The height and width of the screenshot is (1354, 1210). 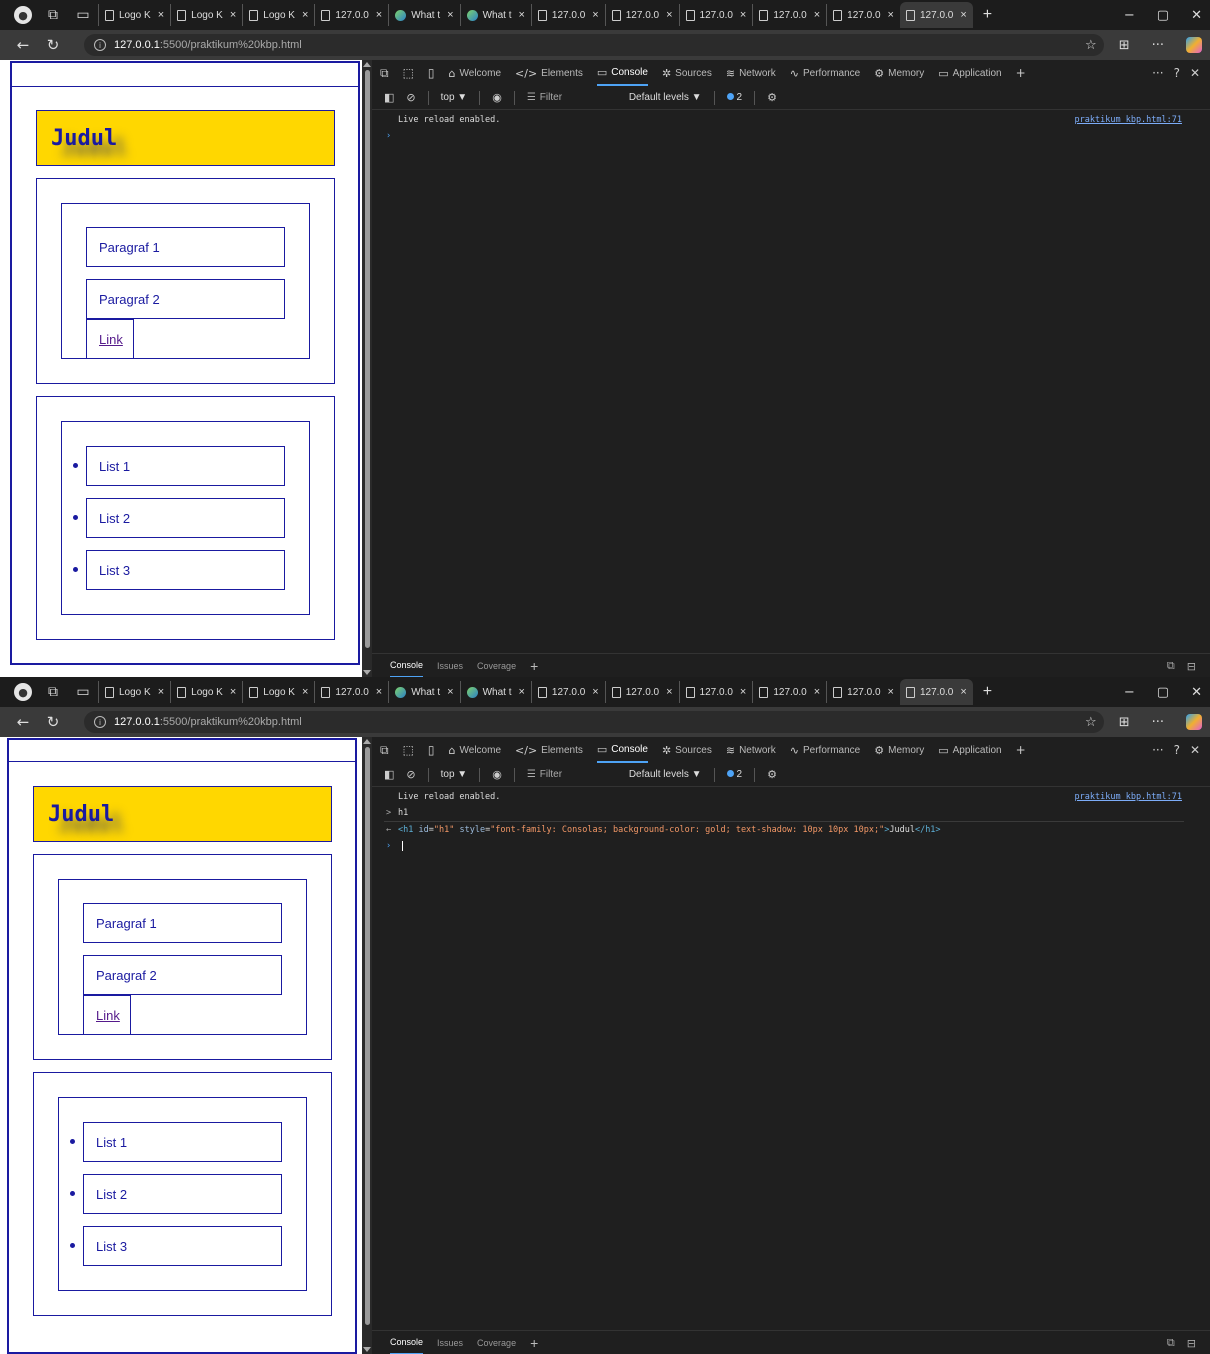 What do you see at coordinates (450, 666) in the screenshot?
I see `drawer-tab-issues: Issues` at bounding box center [450, 666].